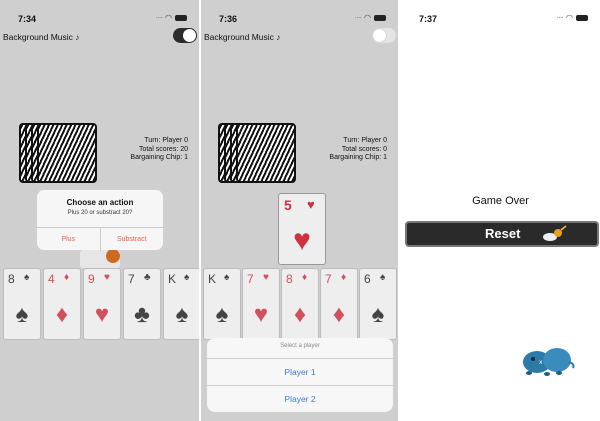  Describe the element at coordinates (364, 149) in the screenshot. I see `total-scores-text: Total scores: 0` at that location.